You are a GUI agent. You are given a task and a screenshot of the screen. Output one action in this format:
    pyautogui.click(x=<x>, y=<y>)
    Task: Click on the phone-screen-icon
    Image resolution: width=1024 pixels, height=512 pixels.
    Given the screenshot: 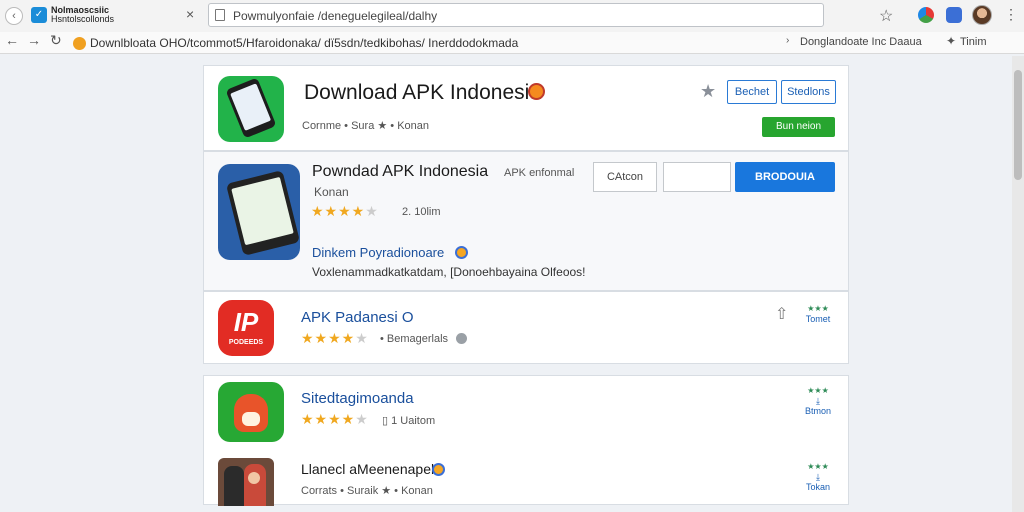 What is the action you would take?
    pyautogui.click(x=262, y=213)
    